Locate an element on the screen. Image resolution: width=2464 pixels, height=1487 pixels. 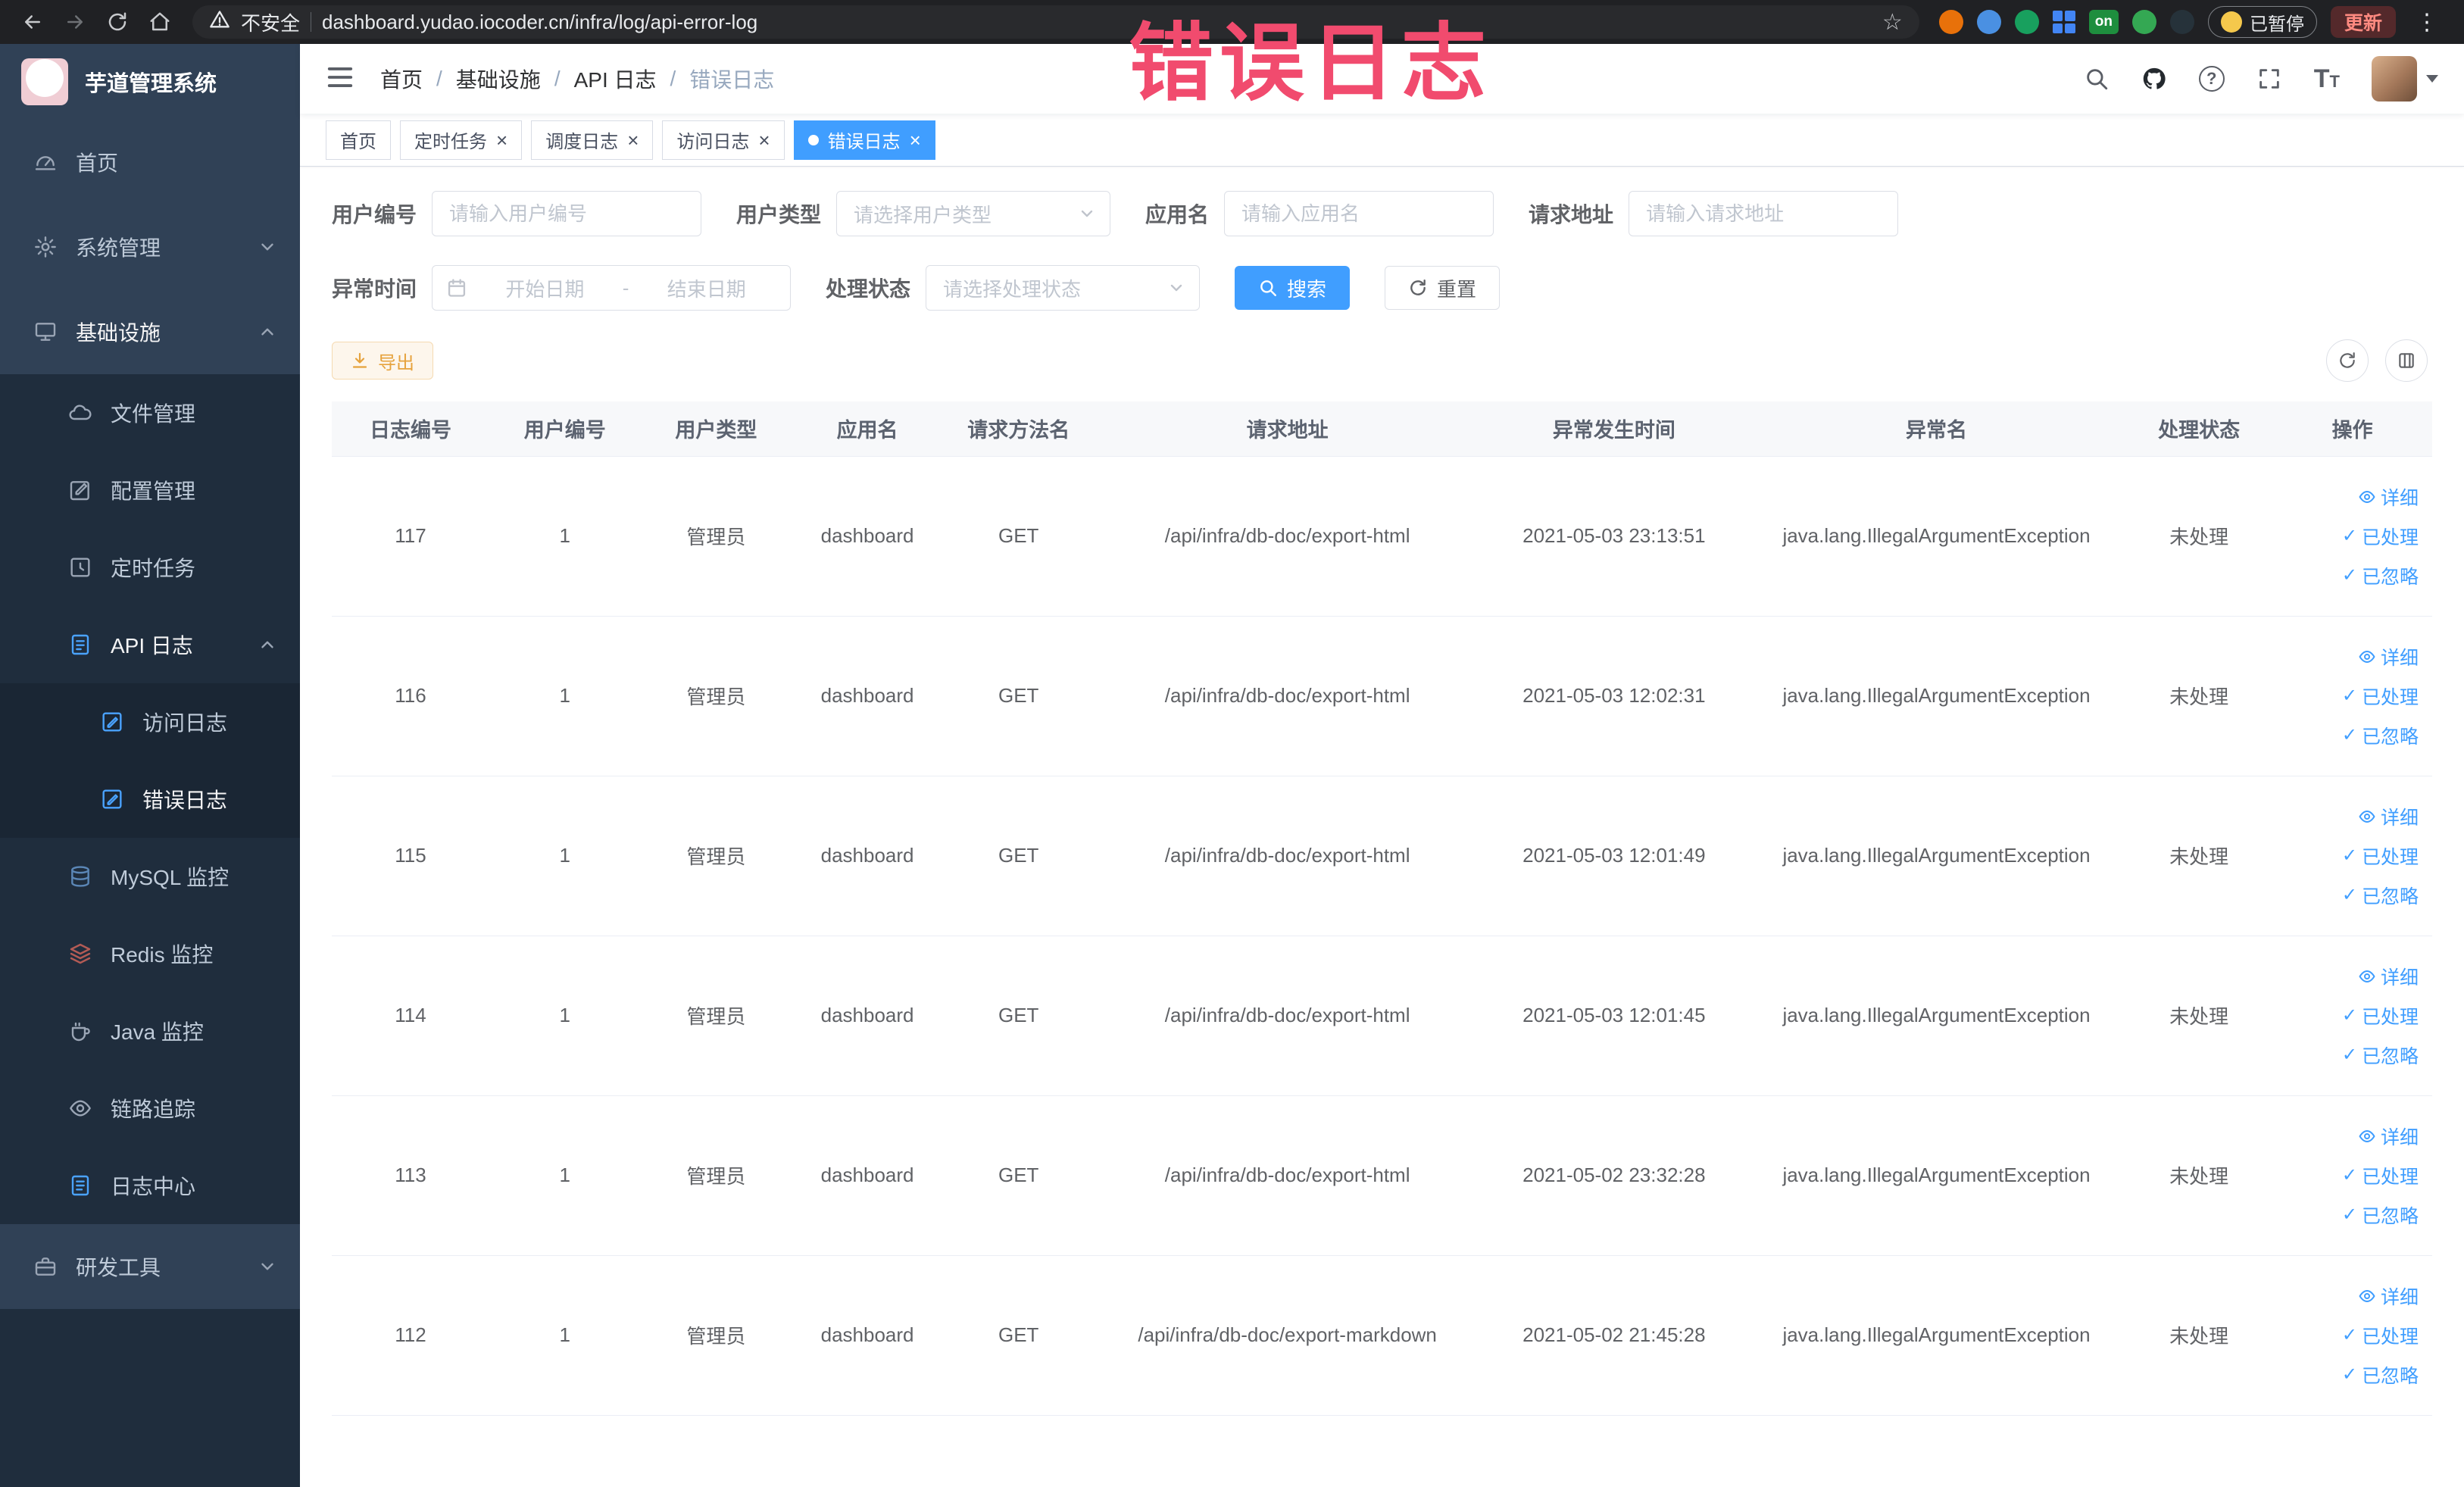
github-icon is located at coordinates (2154, 79).